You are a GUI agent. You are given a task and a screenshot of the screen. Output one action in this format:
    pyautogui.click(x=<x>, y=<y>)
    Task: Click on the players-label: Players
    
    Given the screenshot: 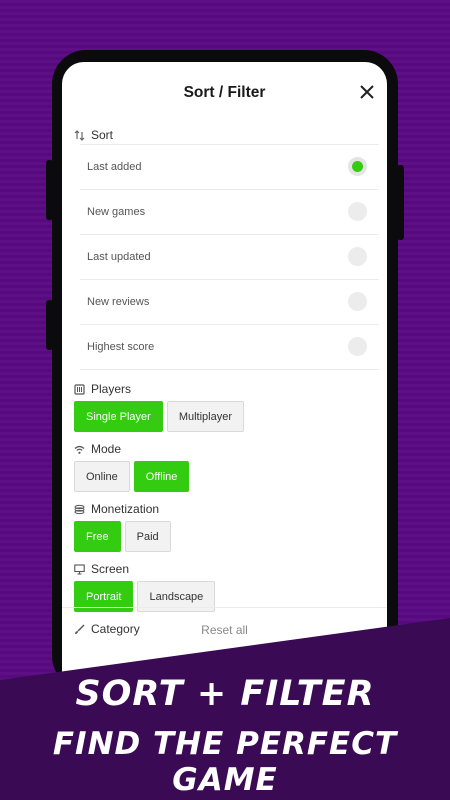 What is the action you would take?
    pyautogui.click(x=111, y=389)
    